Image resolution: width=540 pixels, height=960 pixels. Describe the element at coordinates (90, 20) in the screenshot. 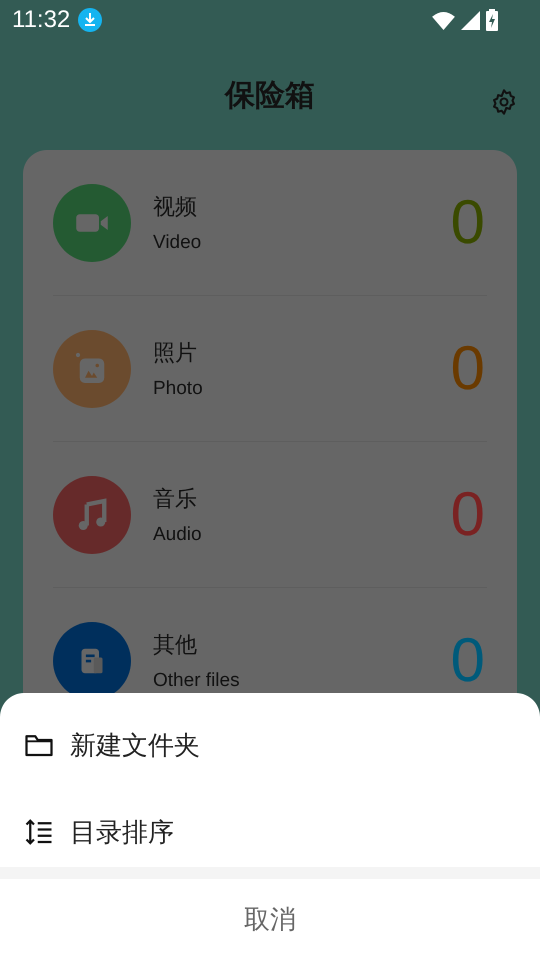

I see `download-icon` at that location.